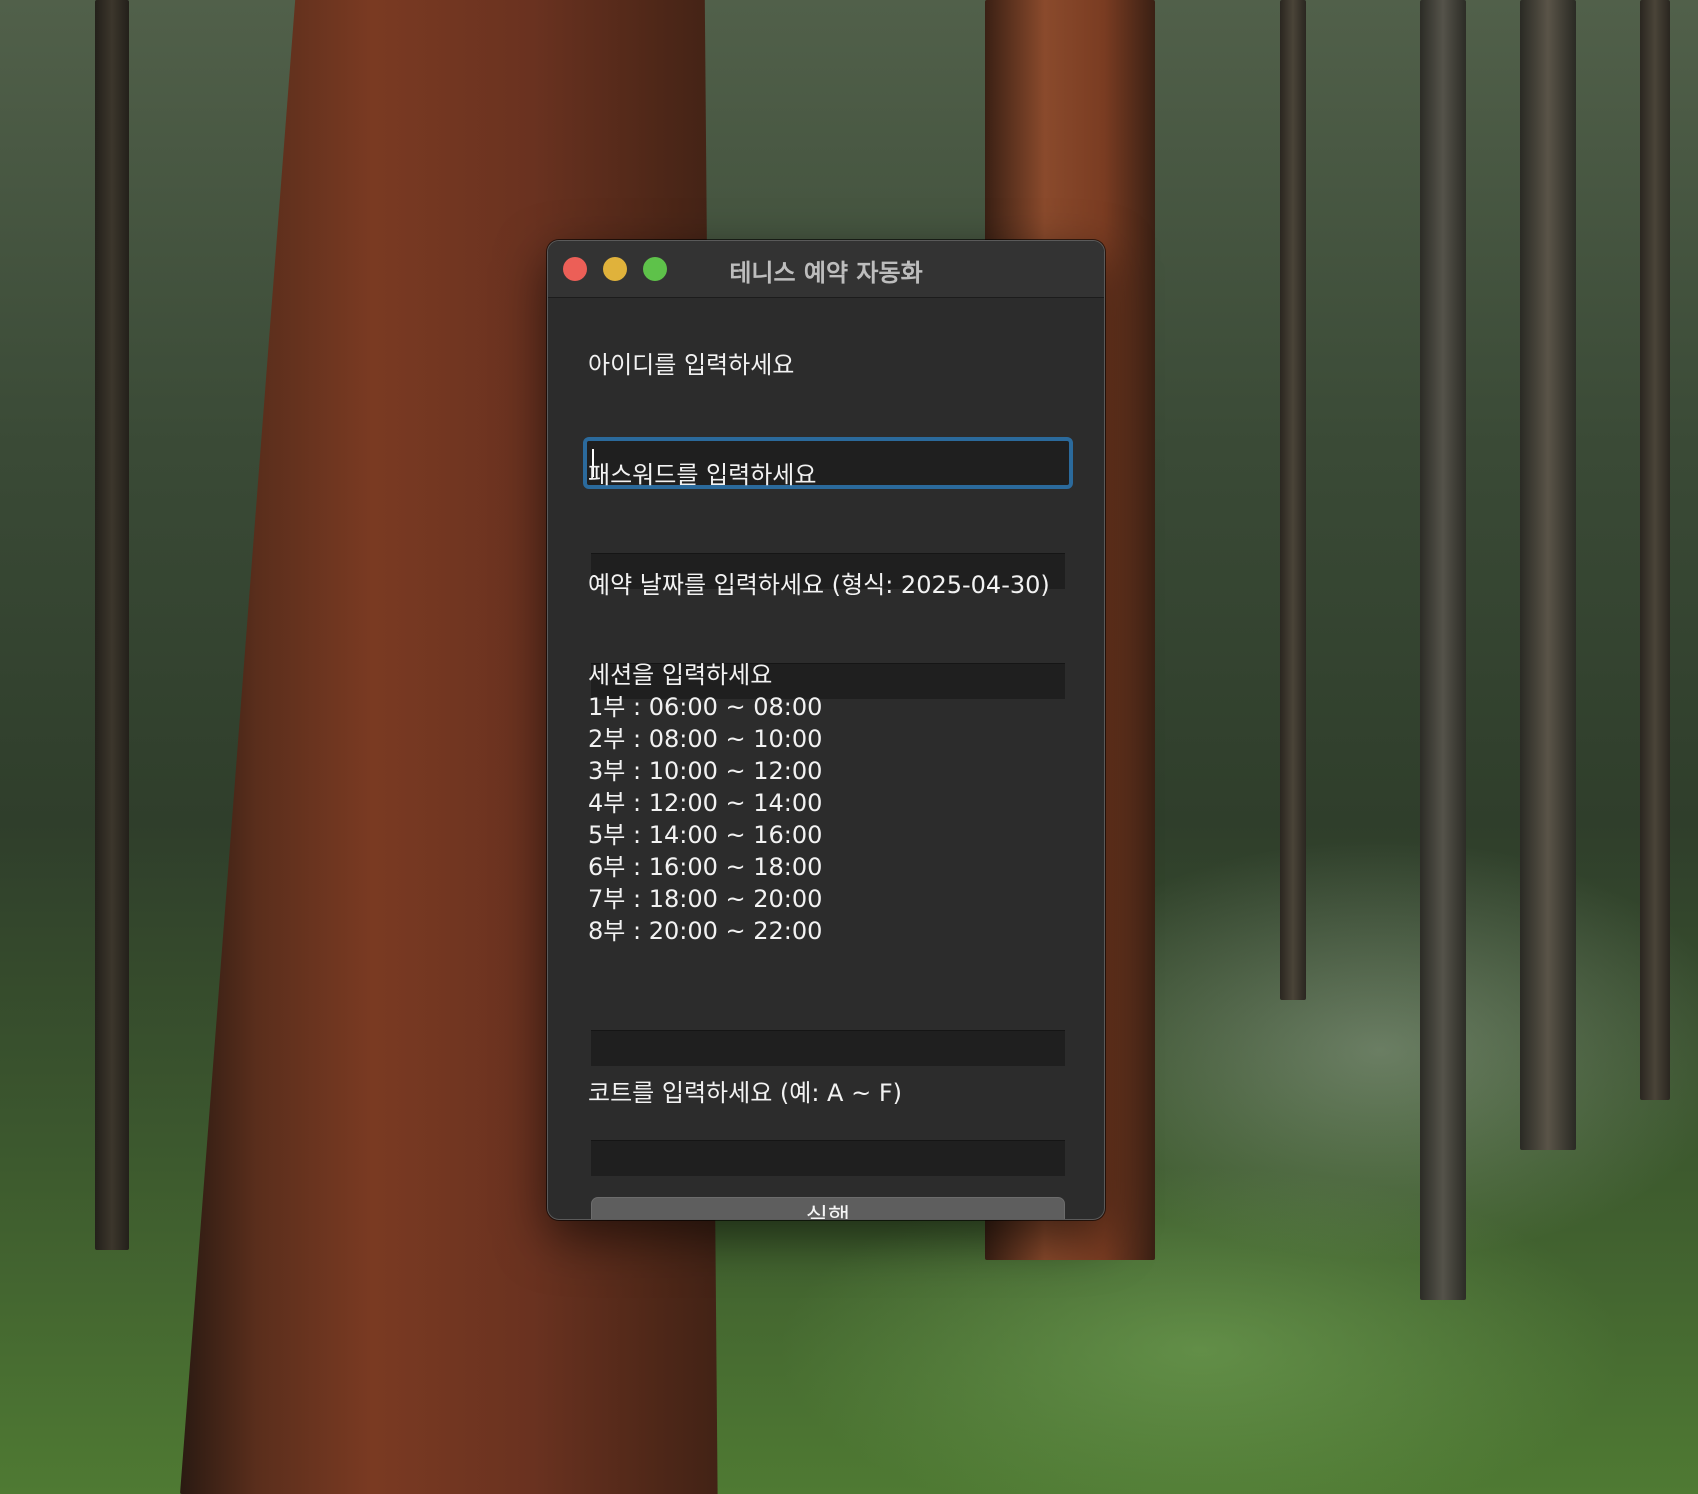  Describe the element at coordinates (705, 899) in the screenshot. I see `session-option: 7부 : 18:00 ~ 20:00` at that location.